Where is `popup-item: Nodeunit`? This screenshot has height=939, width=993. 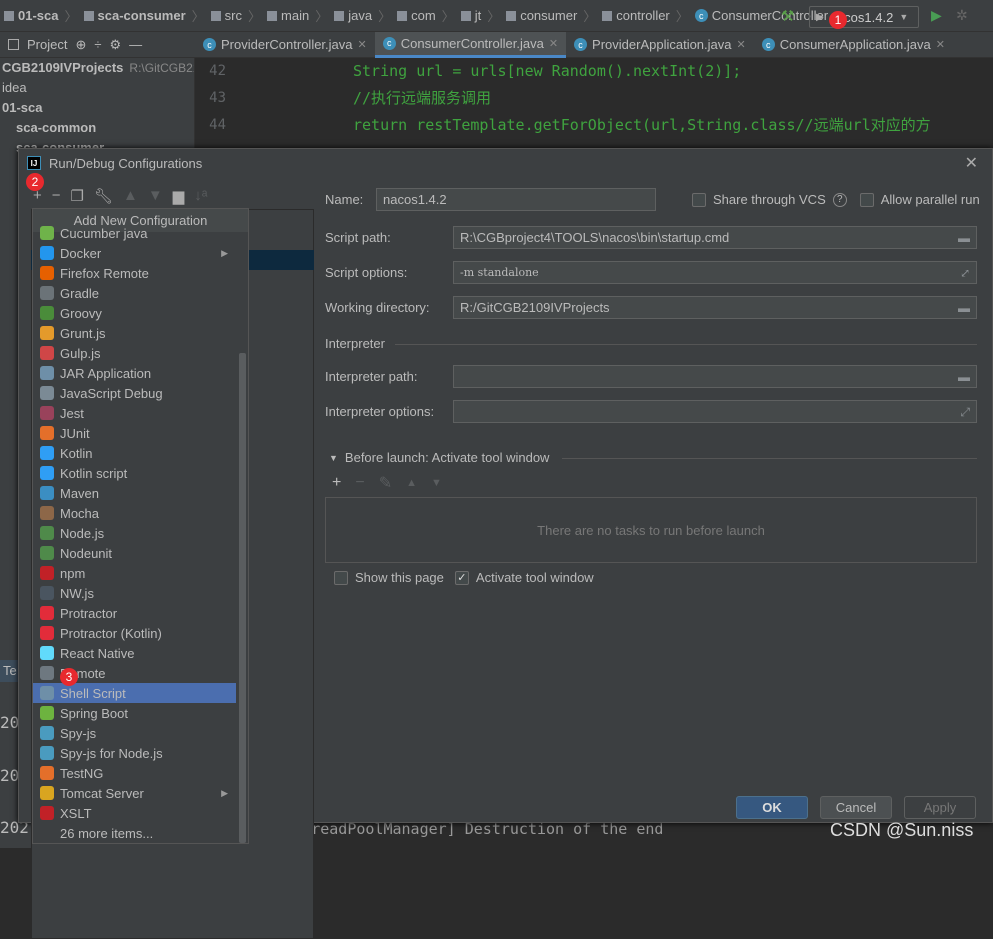
popup-item: Nodeunit is located at coordinates (134, 553).